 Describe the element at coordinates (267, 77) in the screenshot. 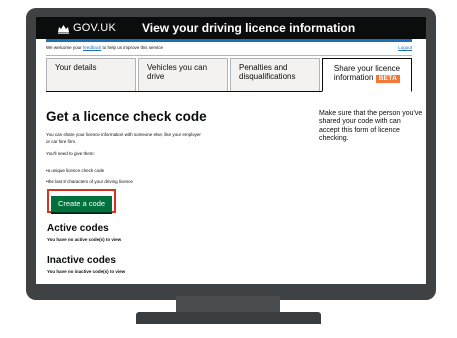

I see `tab-label: disqualifications` at that location.